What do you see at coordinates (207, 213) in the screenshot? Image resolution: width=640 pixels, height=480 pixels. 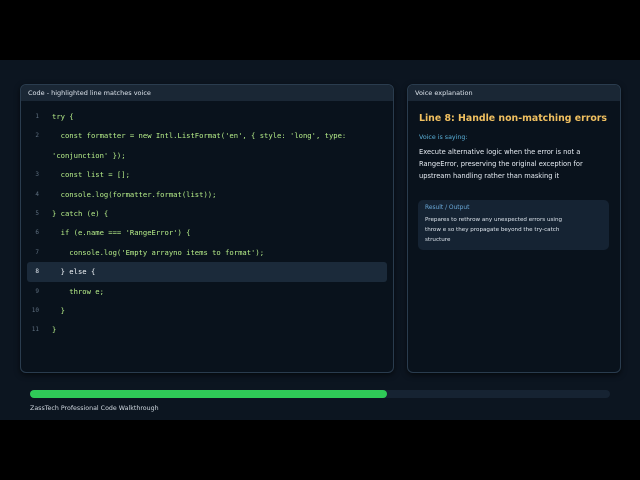 I see `code-line: 5 } catch (e) {` at bounding box center [207, 213].